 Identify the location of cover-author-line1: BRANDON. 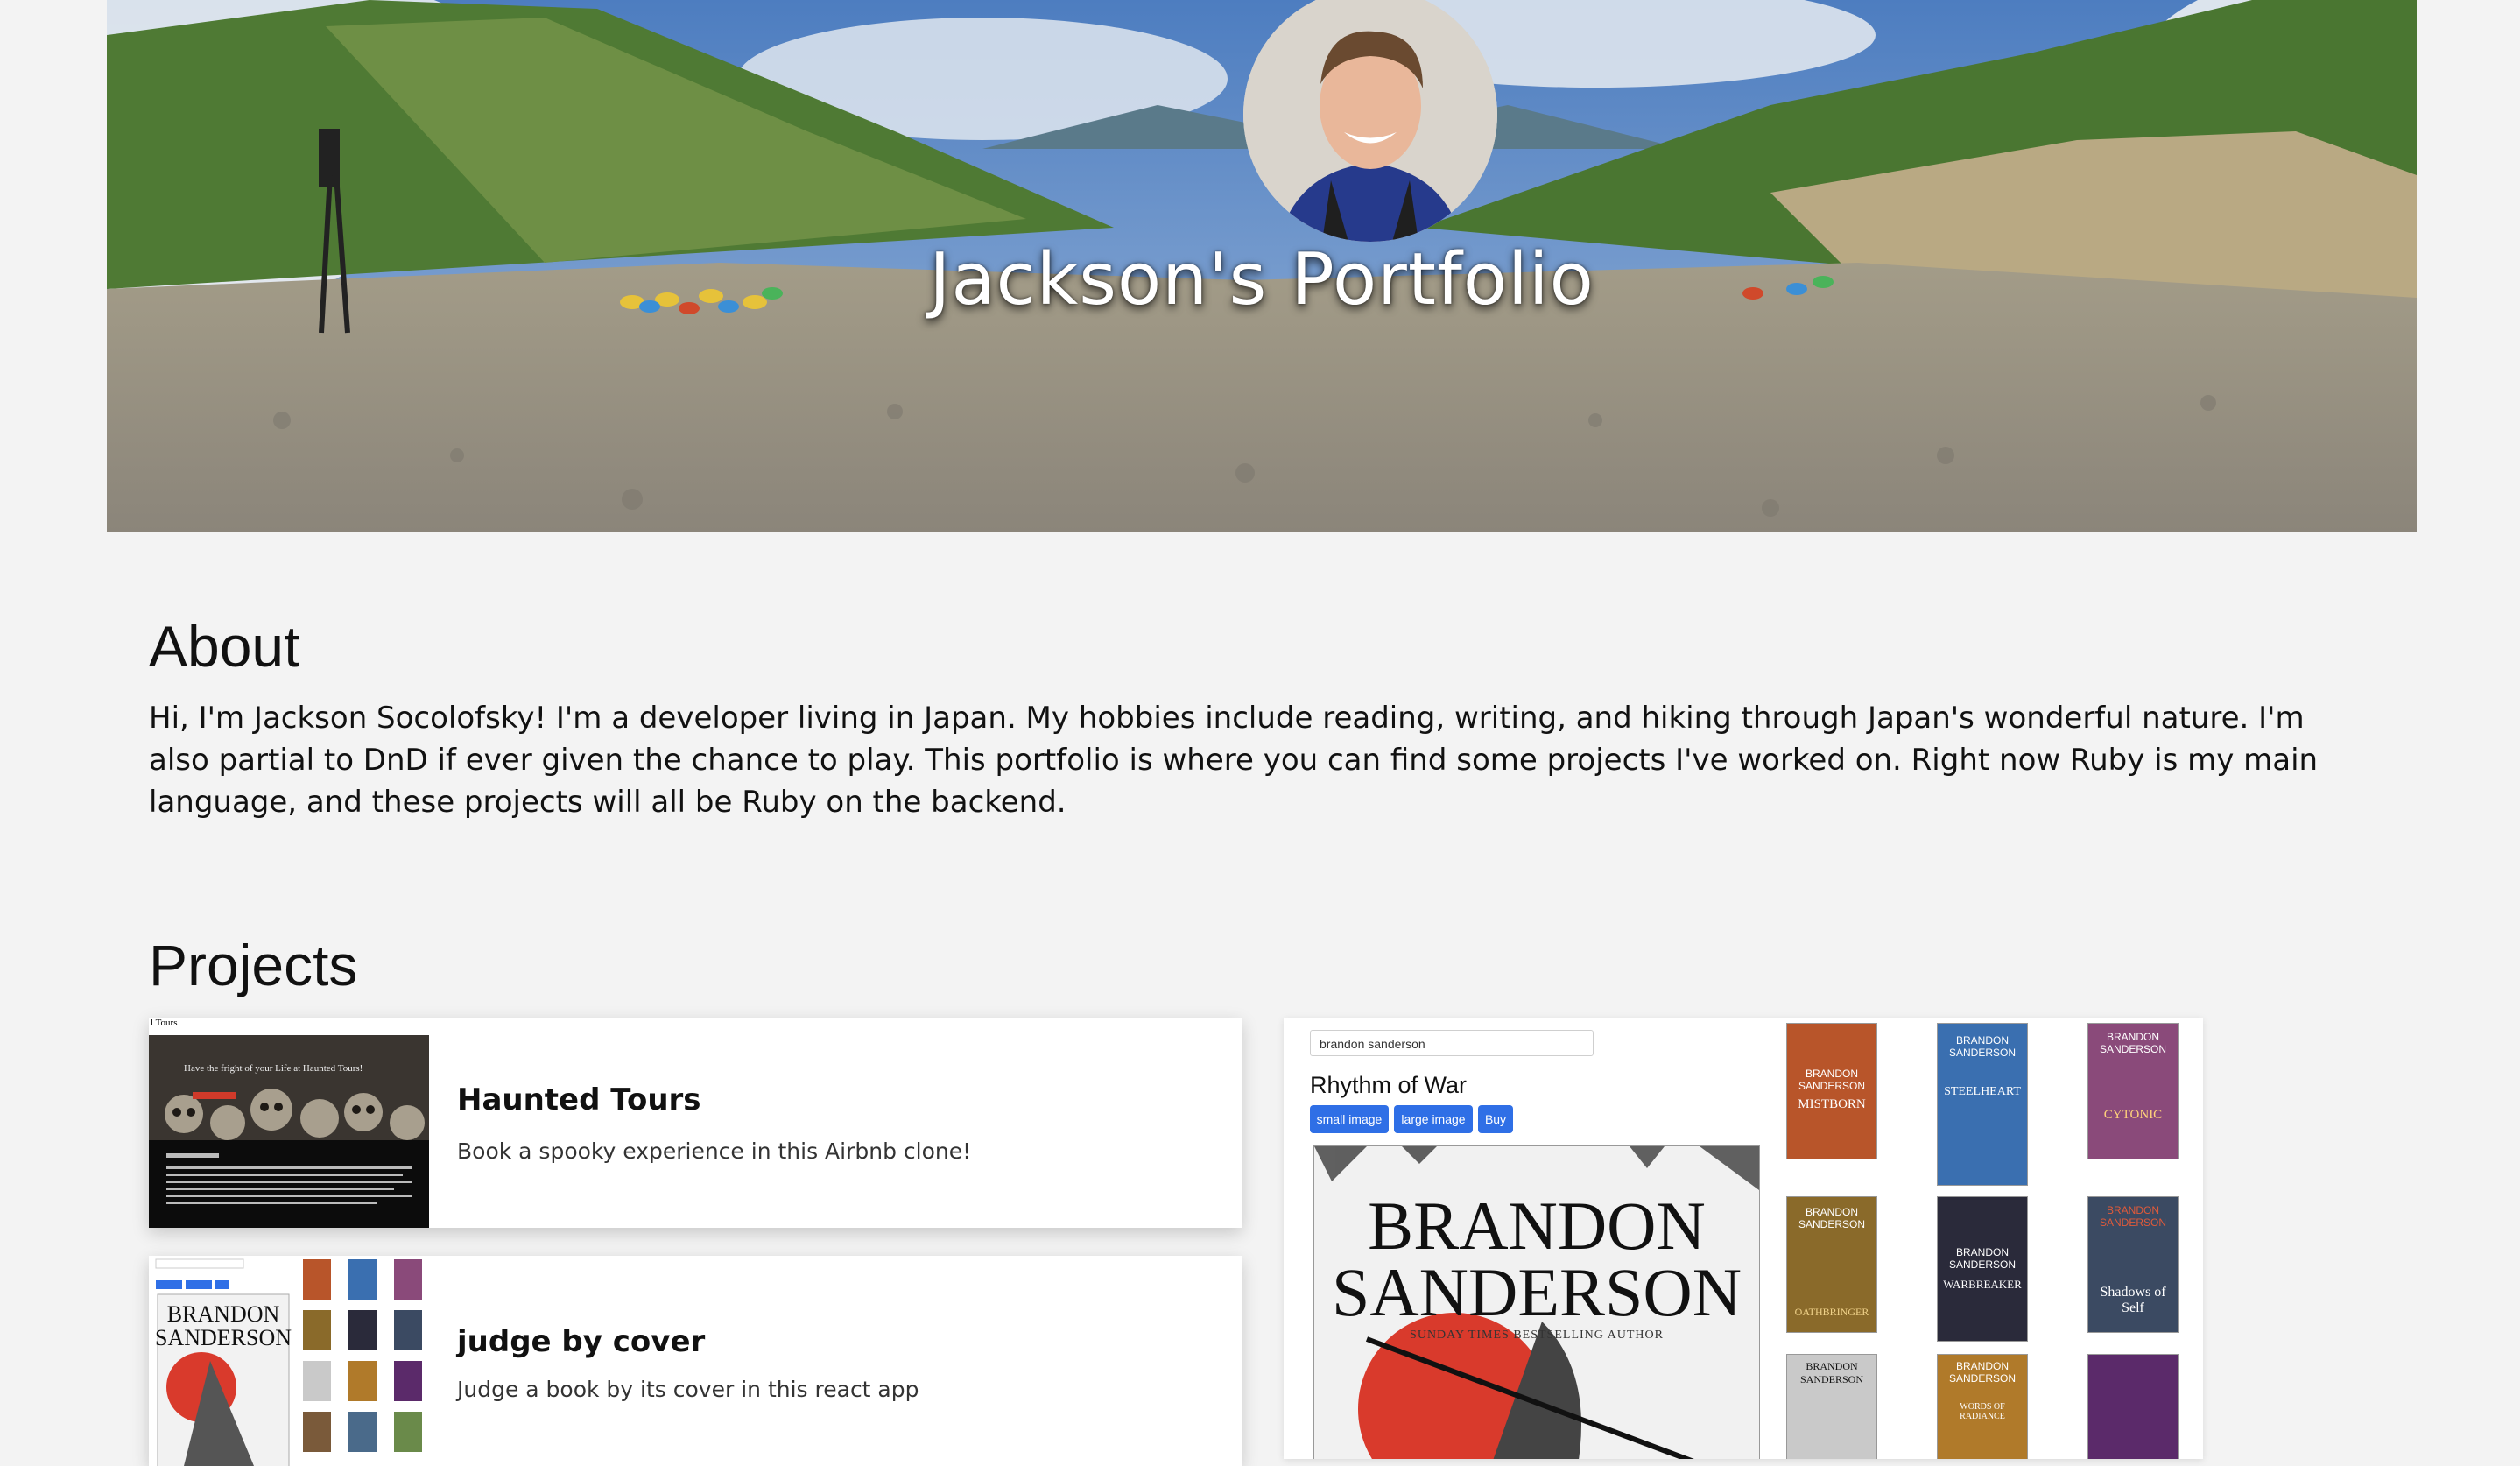
(1537, 1226).